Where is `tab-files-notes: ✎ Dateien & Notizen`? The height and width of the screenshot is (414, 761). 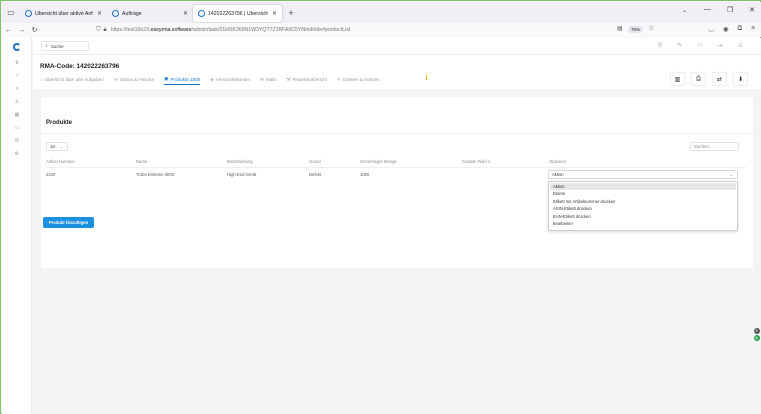
tab-files-notes: ✎ Dateien & Notizen is located at coordinates (358, 80).